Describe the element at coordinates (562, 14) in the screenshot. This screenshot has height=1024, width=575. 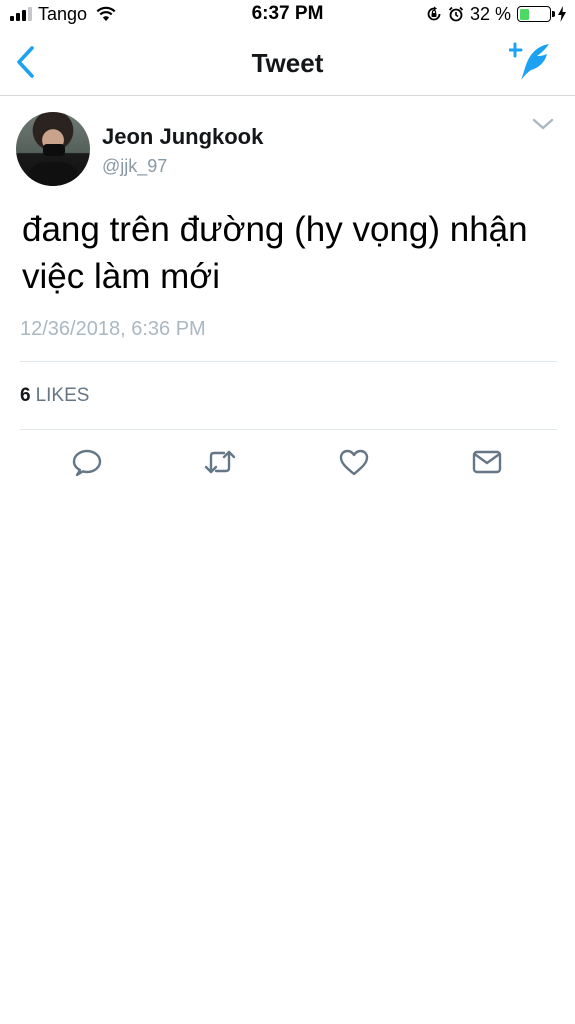
I see `charging-bolt-icon` at that location.